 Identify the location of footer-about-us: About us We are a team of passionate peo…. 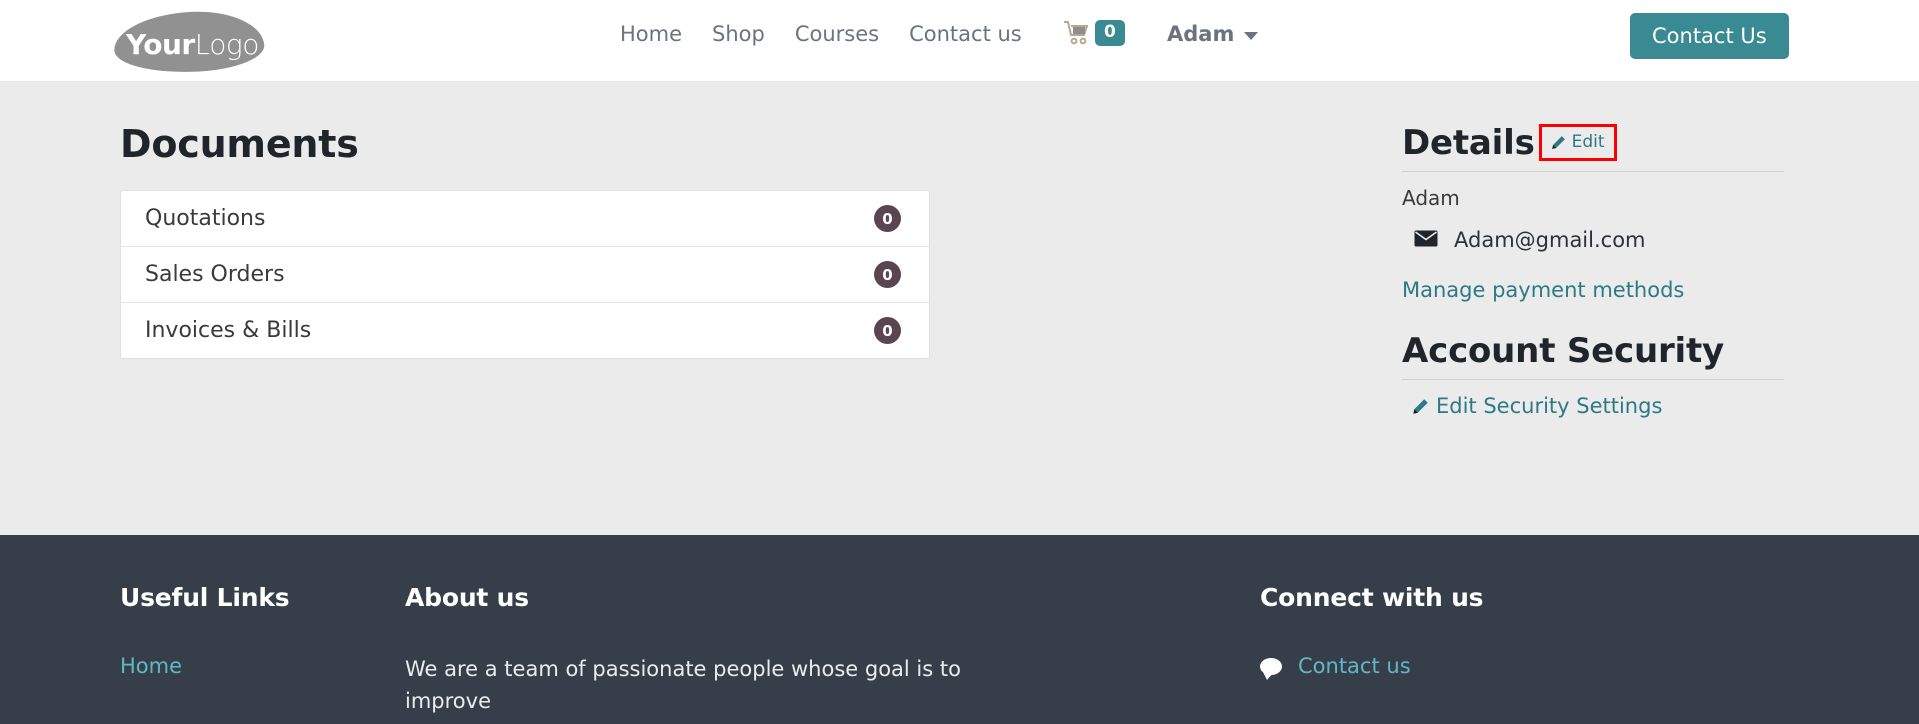
(705, 650).